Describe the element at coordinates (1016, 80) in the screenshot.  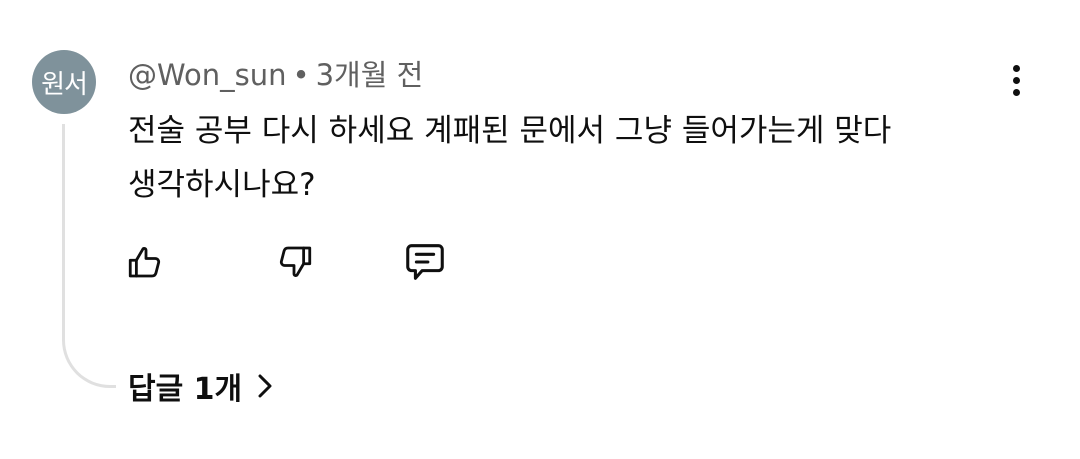
I see `more-options-button` at that location.